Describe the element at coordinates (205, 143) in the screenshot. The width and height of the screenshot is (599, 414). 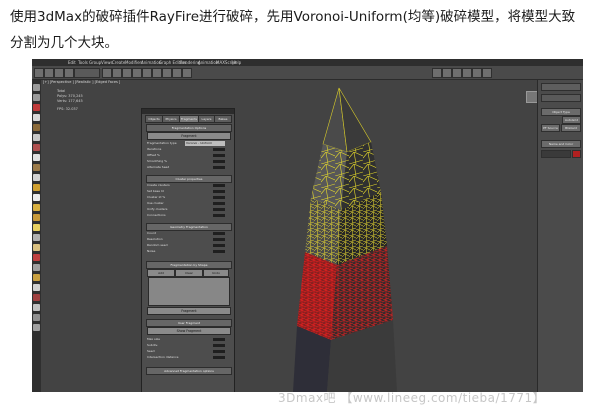
I see `frag-type-dropdown: Voronoi - Uniform` at that location.